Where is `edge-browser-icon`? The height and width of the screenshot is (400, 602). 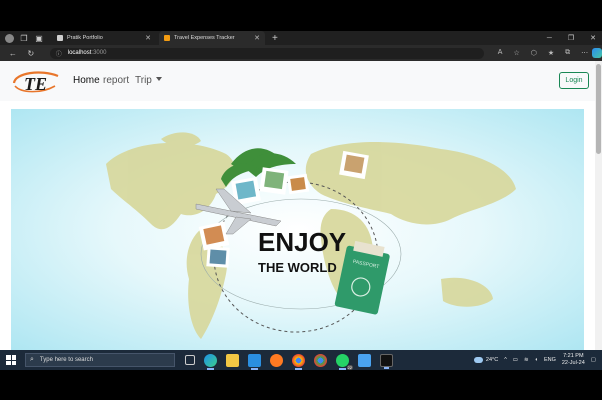
edge-browser-icon is located at coordinates (210, 361).